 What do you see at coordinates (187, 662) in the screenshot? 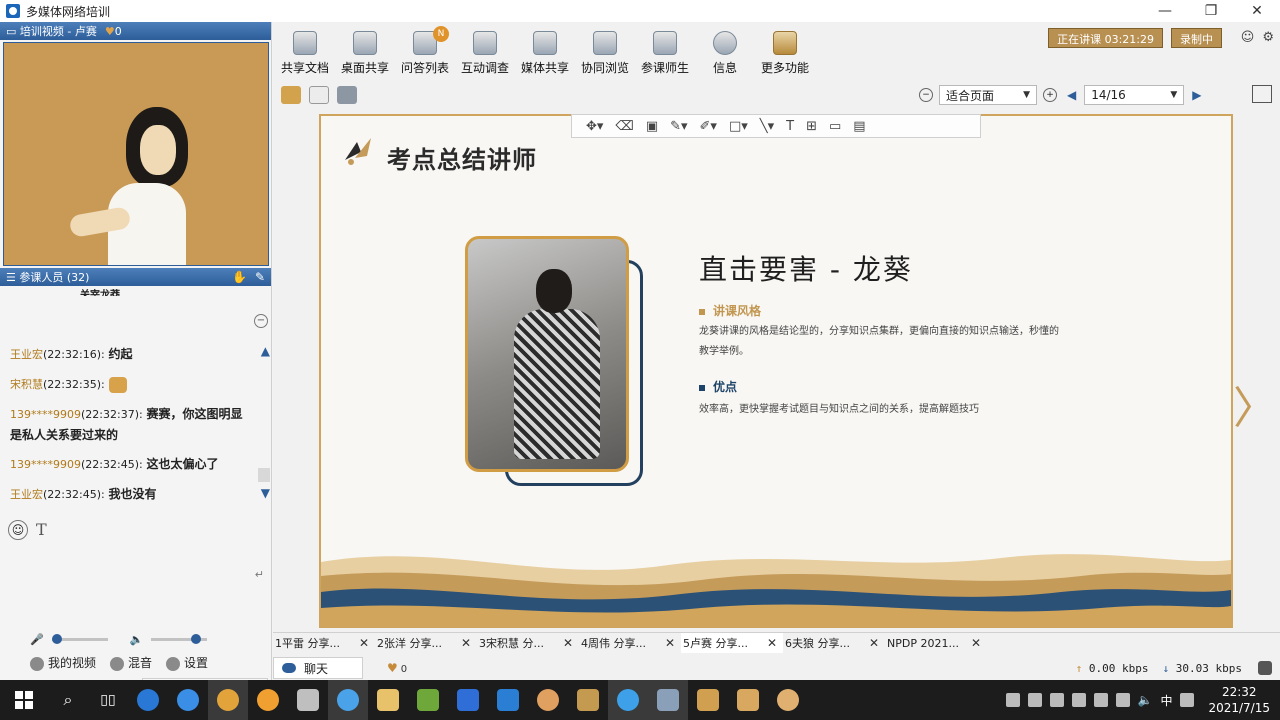
I see `settings-button: 设置` at bounding box center [187, 662].